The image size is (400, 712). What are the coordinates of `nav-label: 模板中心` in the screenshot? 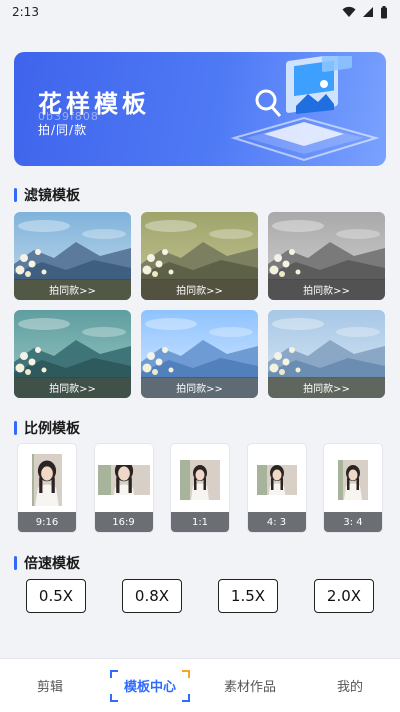 It's located at (149, 687).